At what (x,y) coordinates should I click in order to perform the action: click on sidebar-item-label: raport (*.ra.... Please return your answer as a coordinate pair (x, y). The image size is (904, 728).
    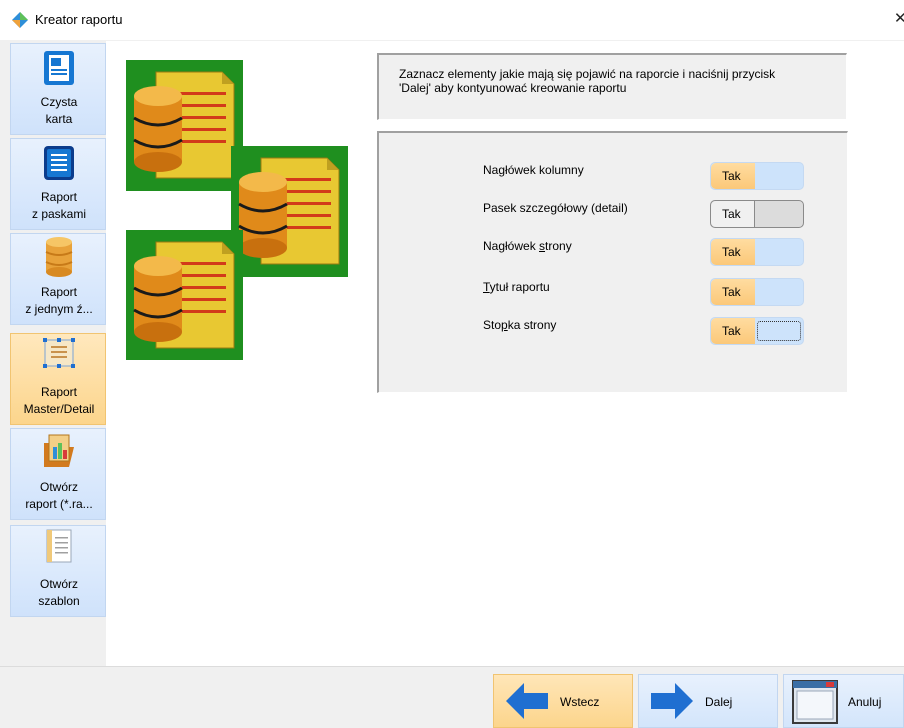
    Looking at the image, I should click on (59, 504).